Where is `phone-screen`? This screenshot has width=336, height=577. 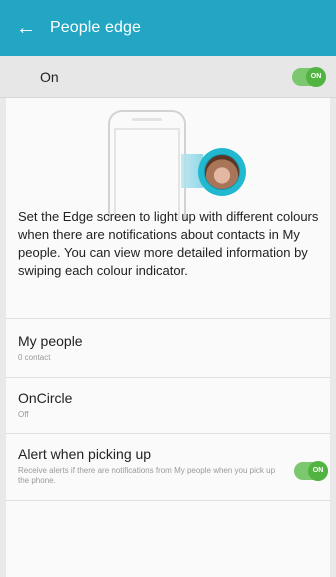 phone-screen is located at coordinates (147, 174).